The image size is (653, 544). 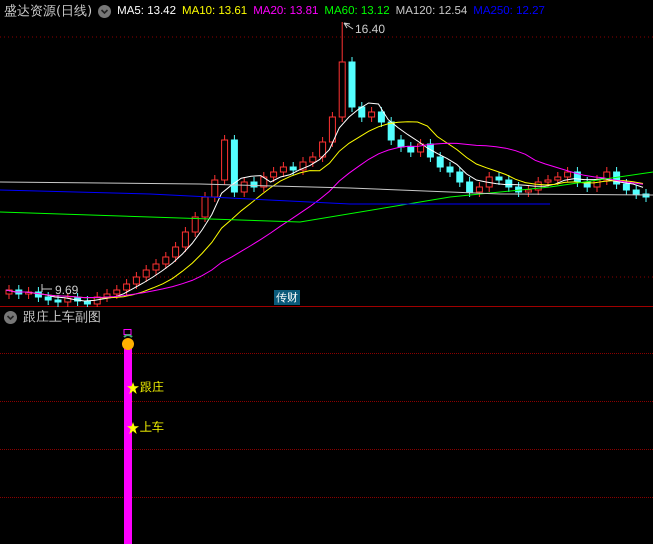 I want to click on fruit-icon, so click(x=128, y=340).